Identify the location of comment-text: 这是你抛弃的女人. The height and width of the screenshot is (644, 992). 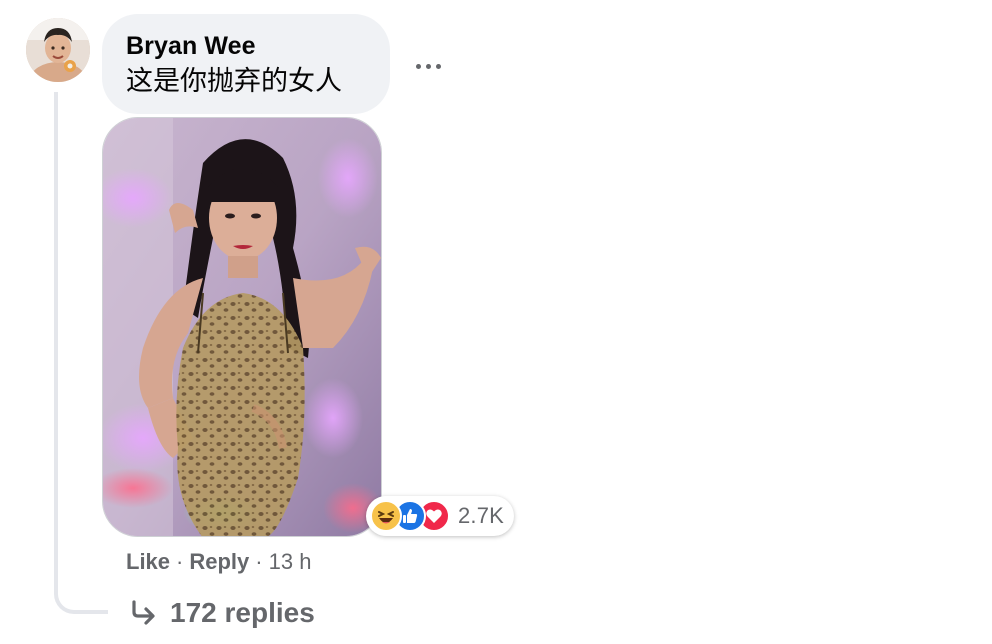
(234, 81).